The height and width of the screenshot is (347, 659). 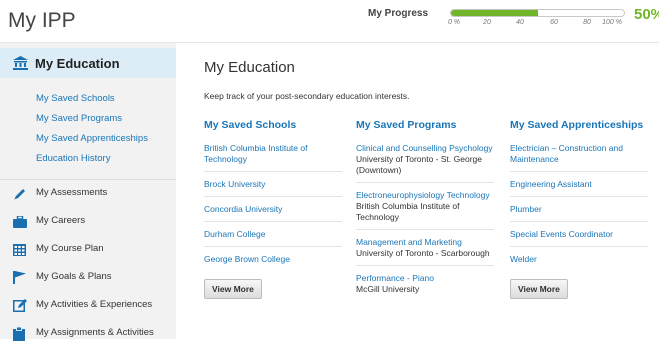 I want to click on apprenticeship-item: Plumber, so click(x=579, y=213).